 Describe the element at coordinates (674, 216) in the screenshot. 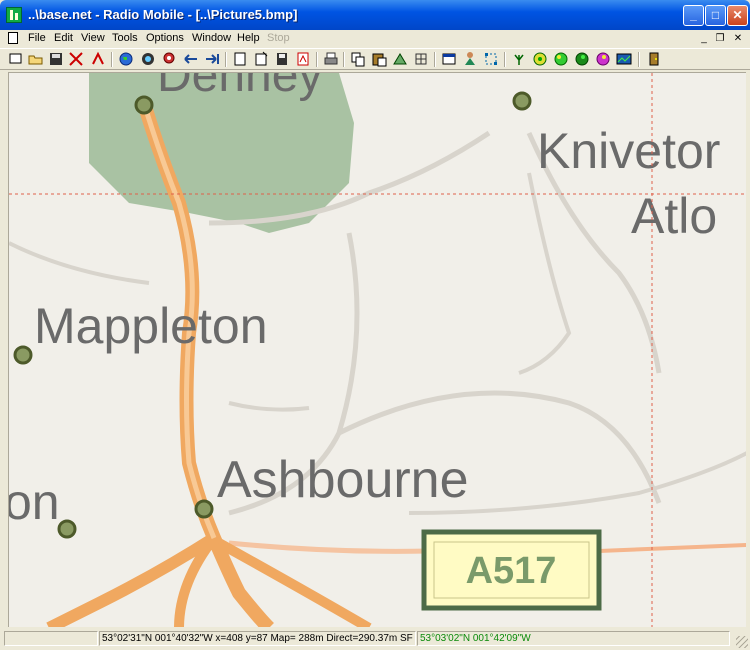

I see `town-label-atlo: Atlo` at that location.